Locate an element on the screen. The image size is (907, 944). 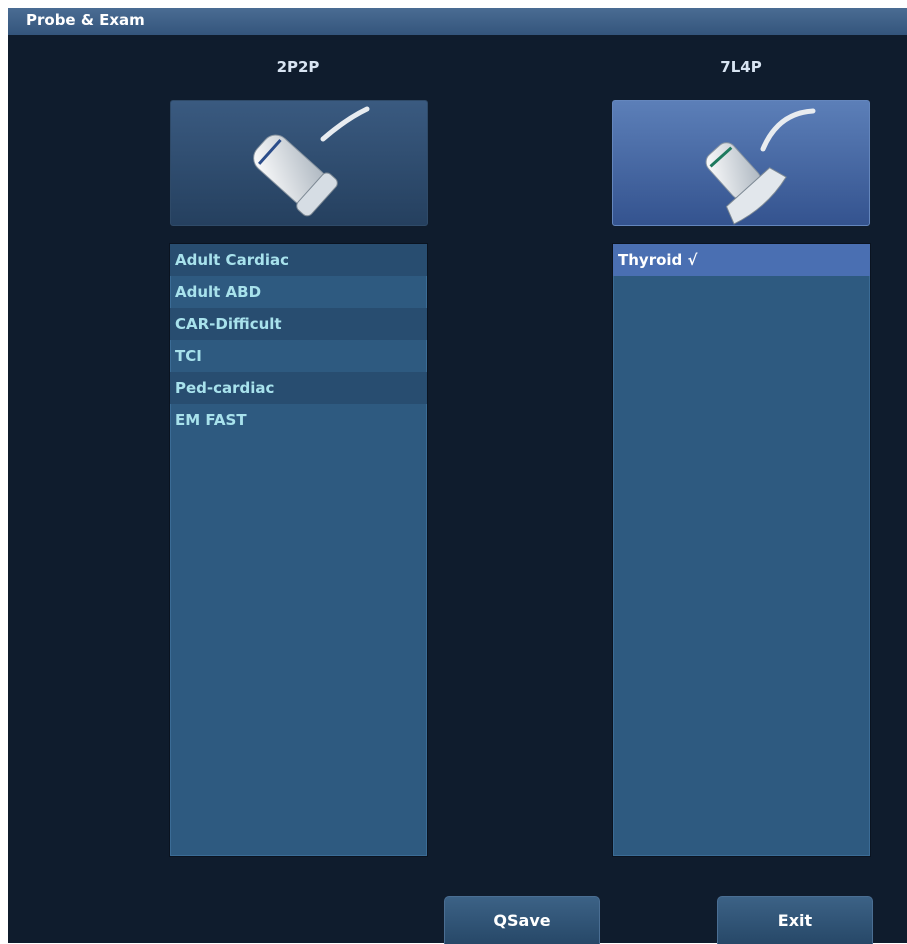
probe-button-7l4p is located at coordinates (741, 163).